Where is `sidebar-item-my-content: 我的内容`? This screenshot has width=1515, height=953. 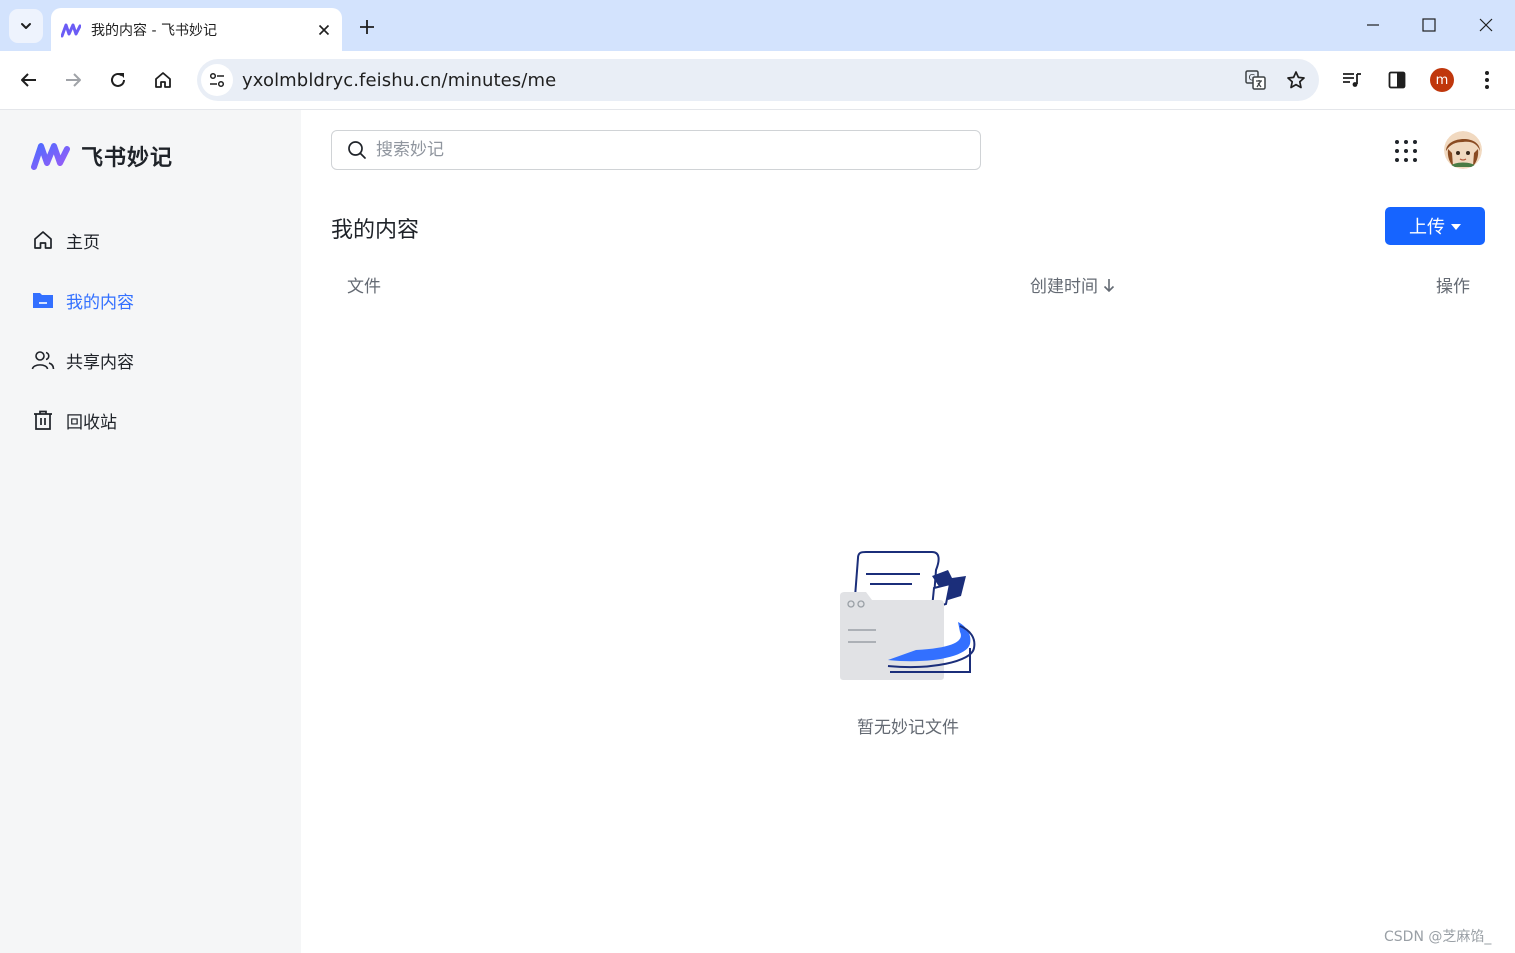 sidebar-item-my-content: 我的内容 is located at coordinates (150, 300).